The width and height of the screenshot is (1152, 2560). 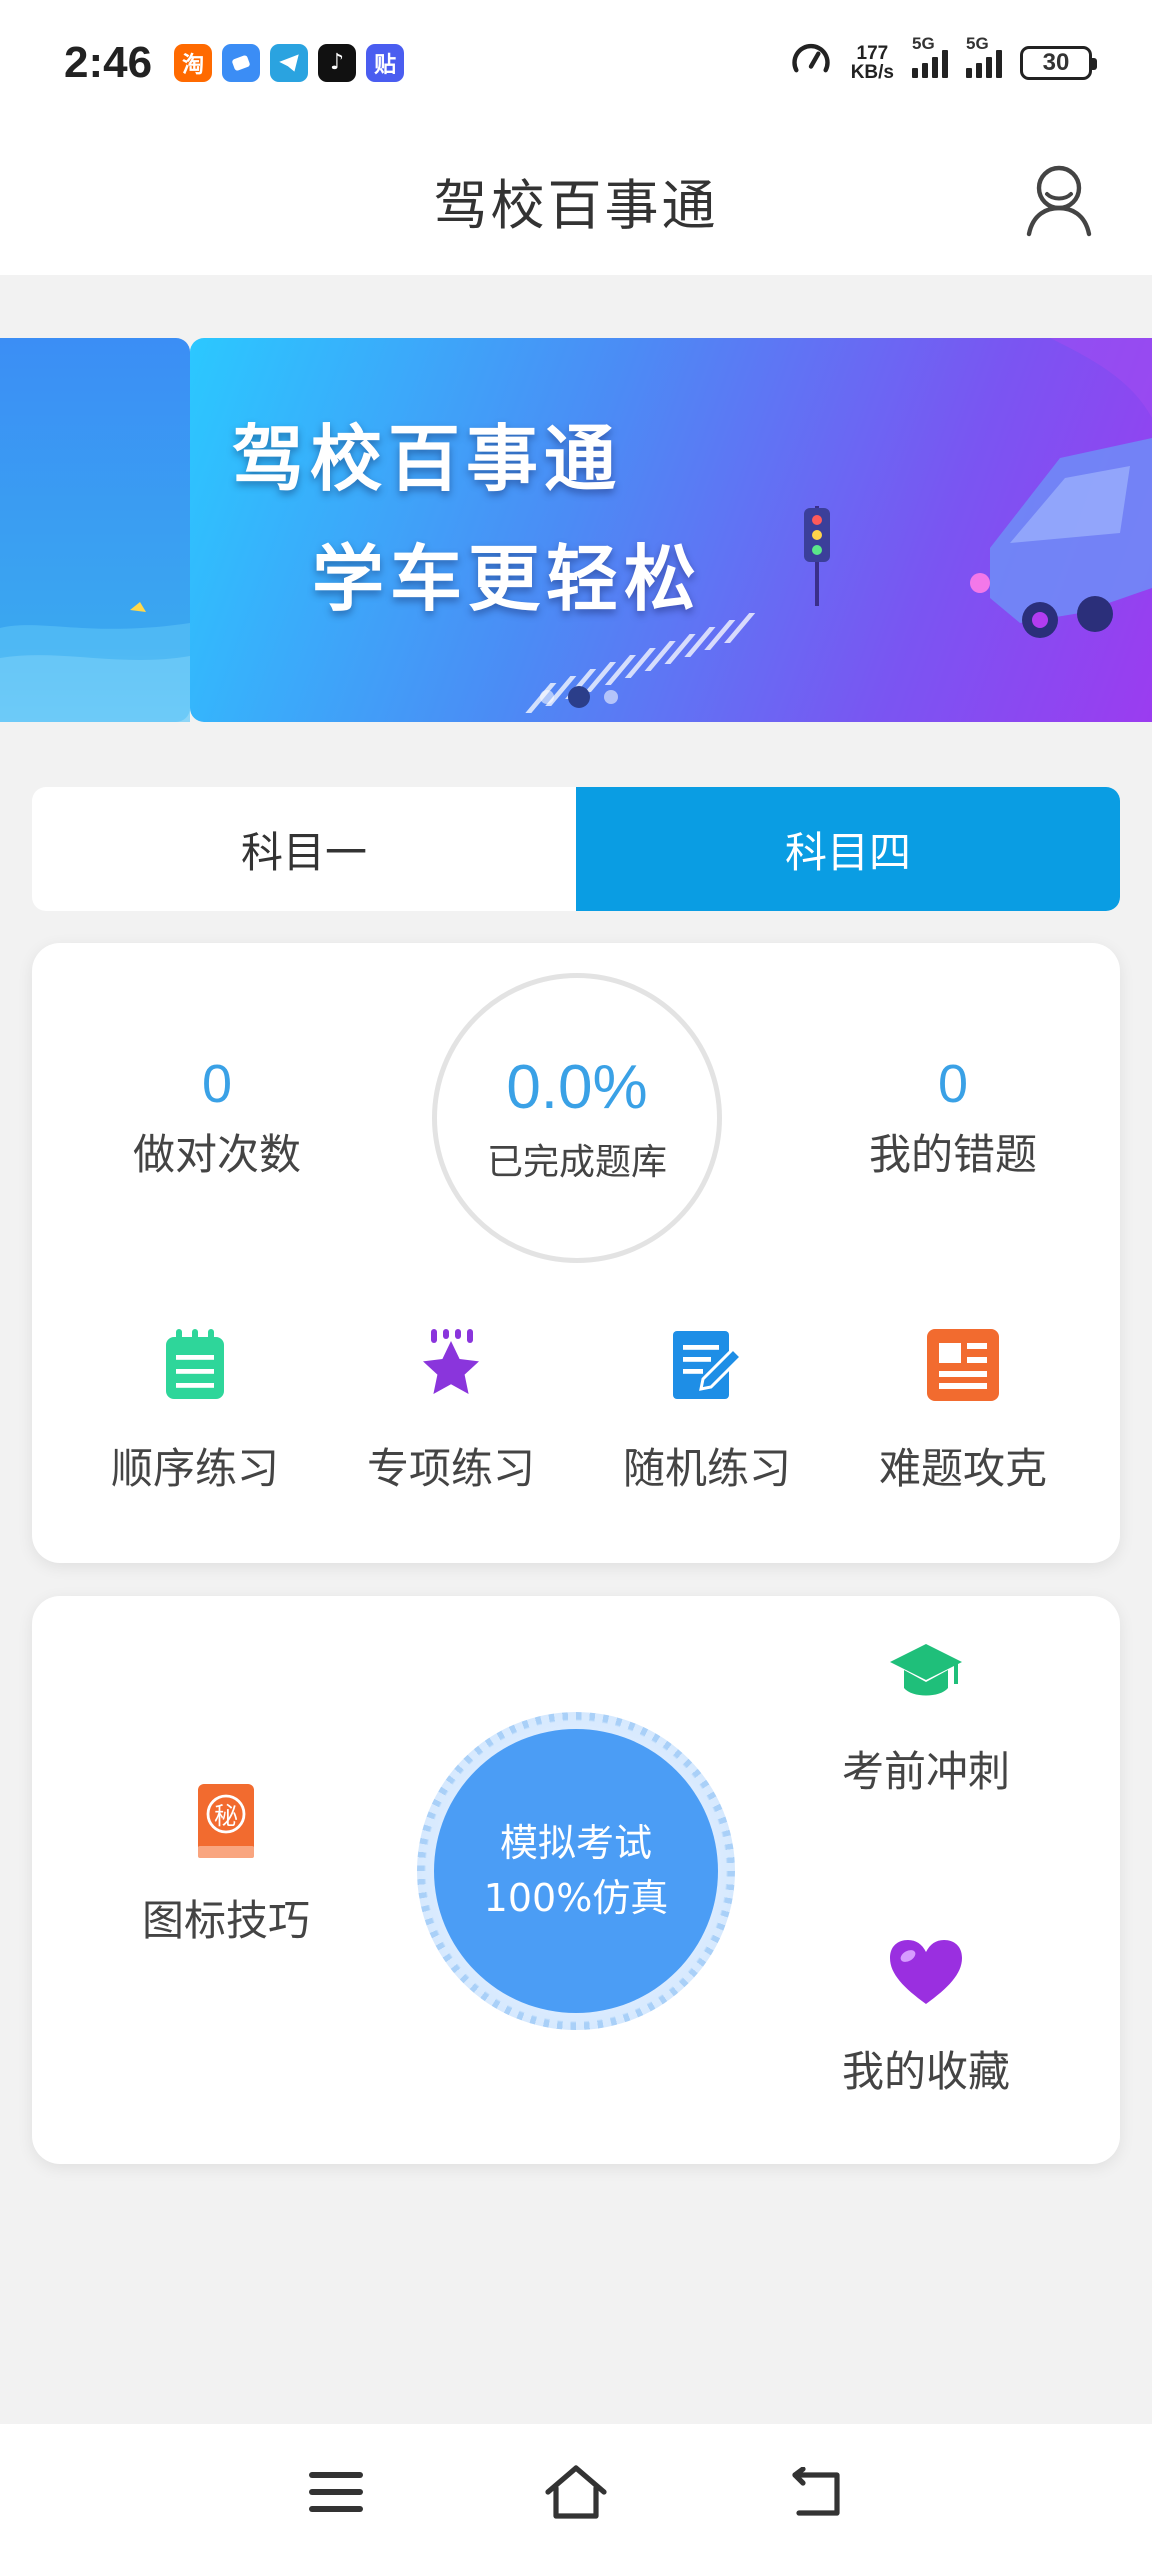 I want to click on banner-dot-active, so click(x=579, y=697).